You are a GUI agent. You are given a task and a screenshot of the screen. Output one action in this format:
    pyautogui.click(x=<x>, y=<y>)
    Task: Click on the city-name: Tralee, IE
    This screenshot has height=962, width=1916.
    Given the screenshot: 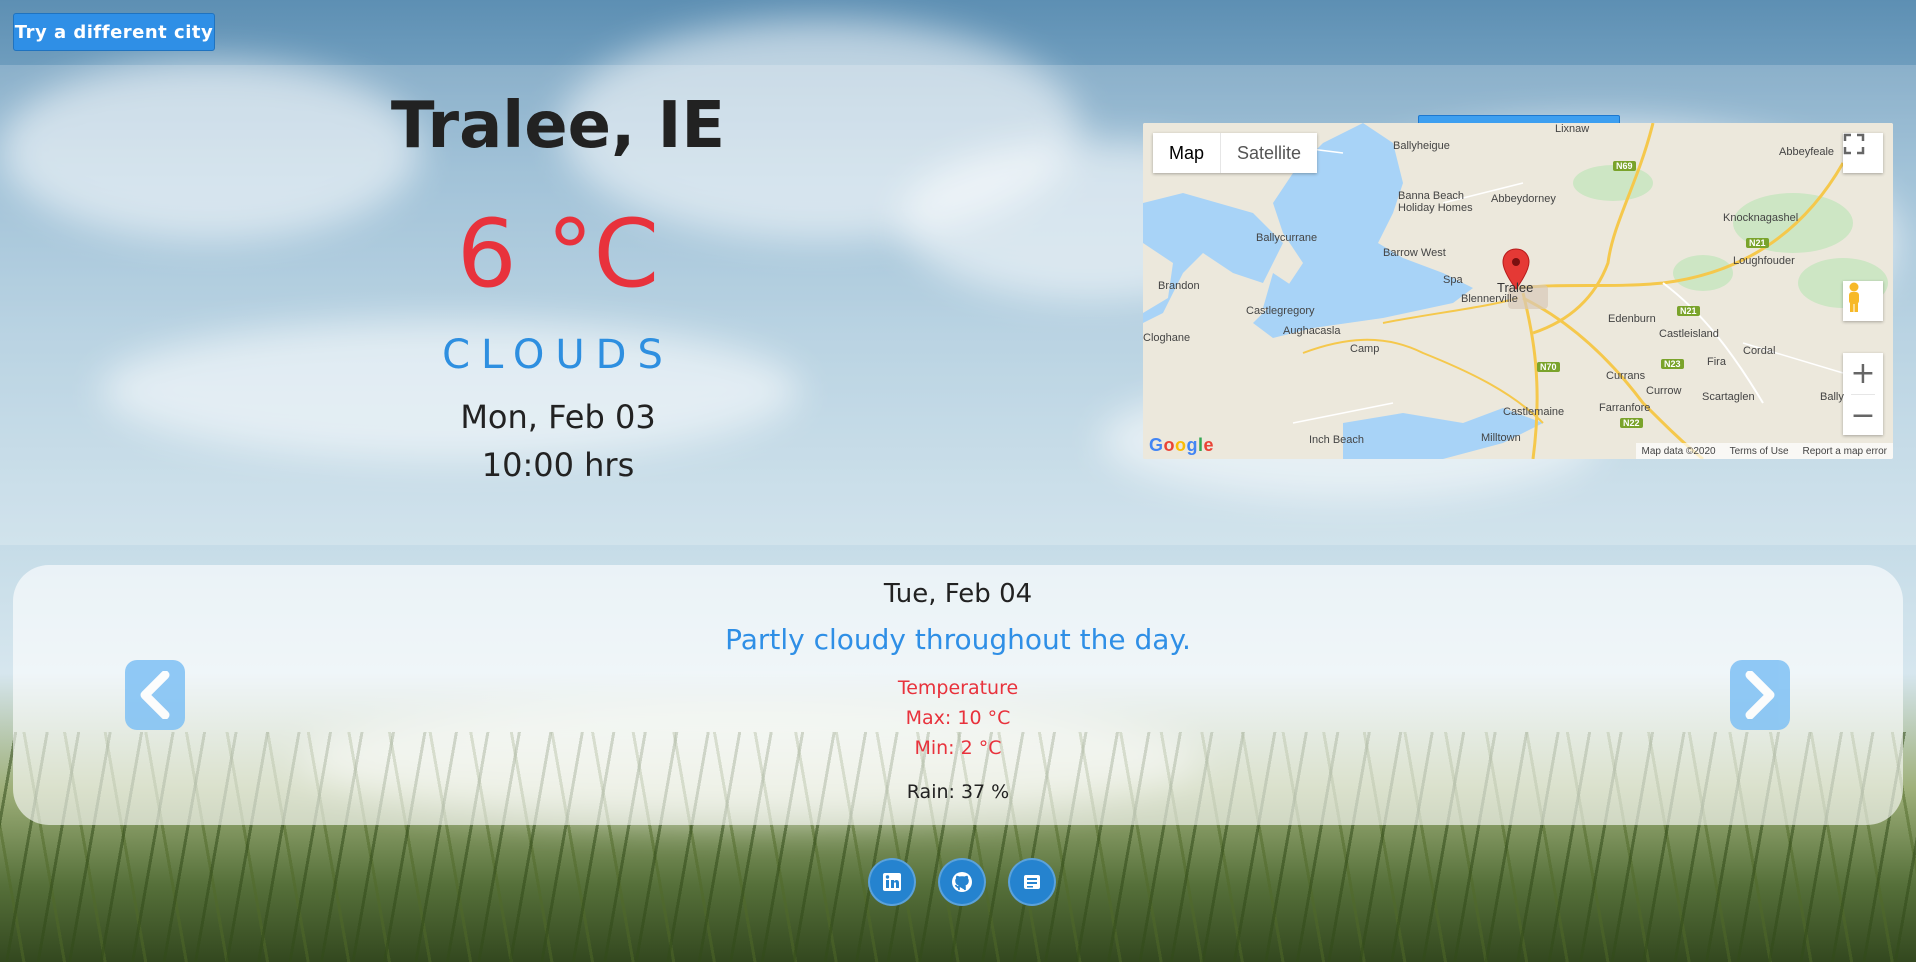 What is the action you would take?
    pyautogui.click(x=558, y=126)
    